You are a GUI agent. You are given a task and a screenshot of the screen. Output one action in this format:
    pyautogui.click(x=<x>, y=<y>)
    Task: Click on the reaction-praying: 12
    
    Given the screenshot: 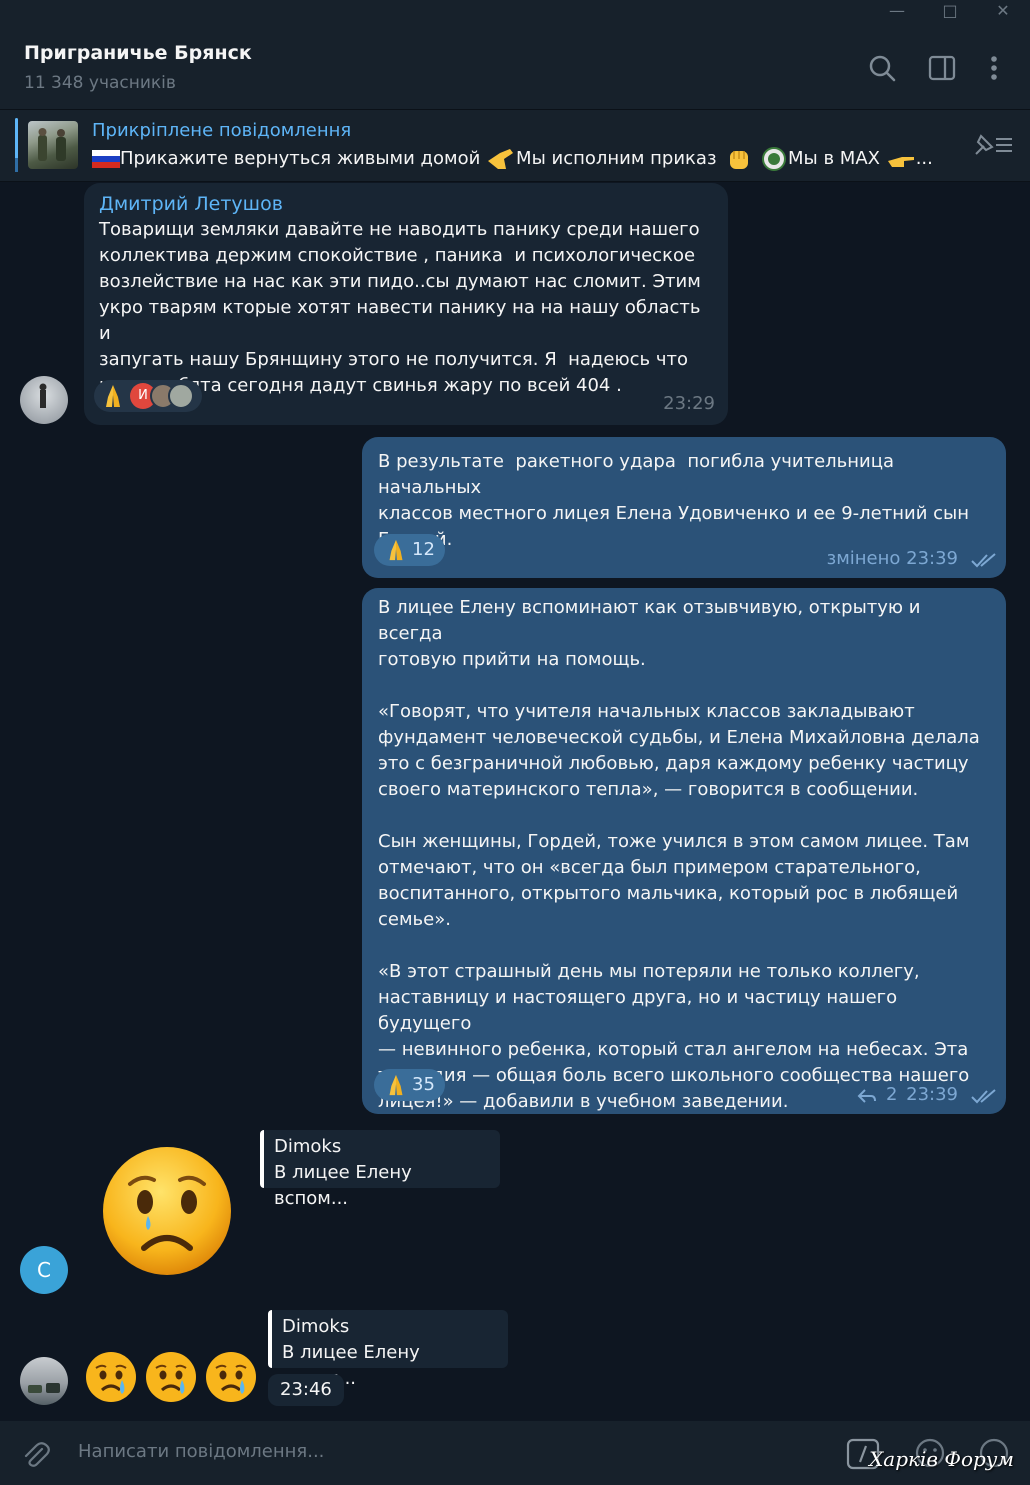 What is the action you would take?
    pyautogui.click(x=409, y=550)
    